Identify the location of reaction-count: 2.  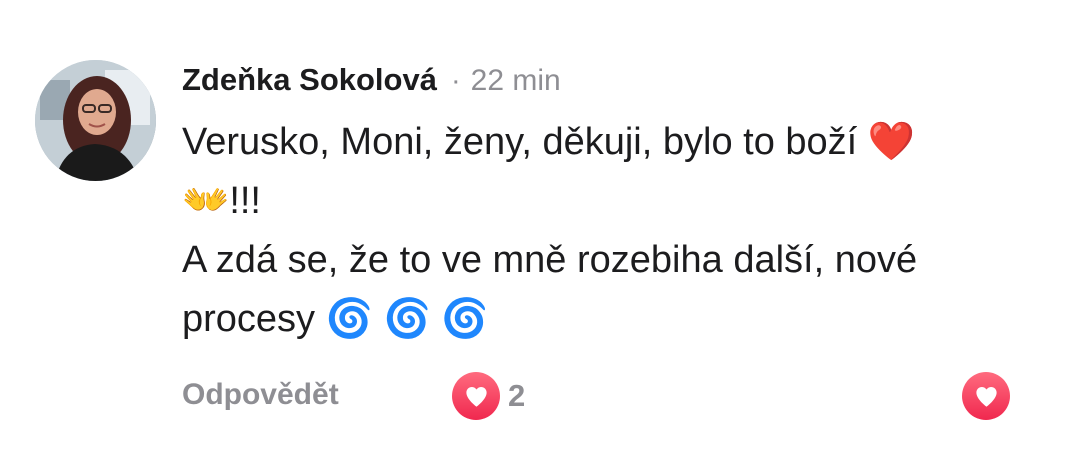
(516, 396).